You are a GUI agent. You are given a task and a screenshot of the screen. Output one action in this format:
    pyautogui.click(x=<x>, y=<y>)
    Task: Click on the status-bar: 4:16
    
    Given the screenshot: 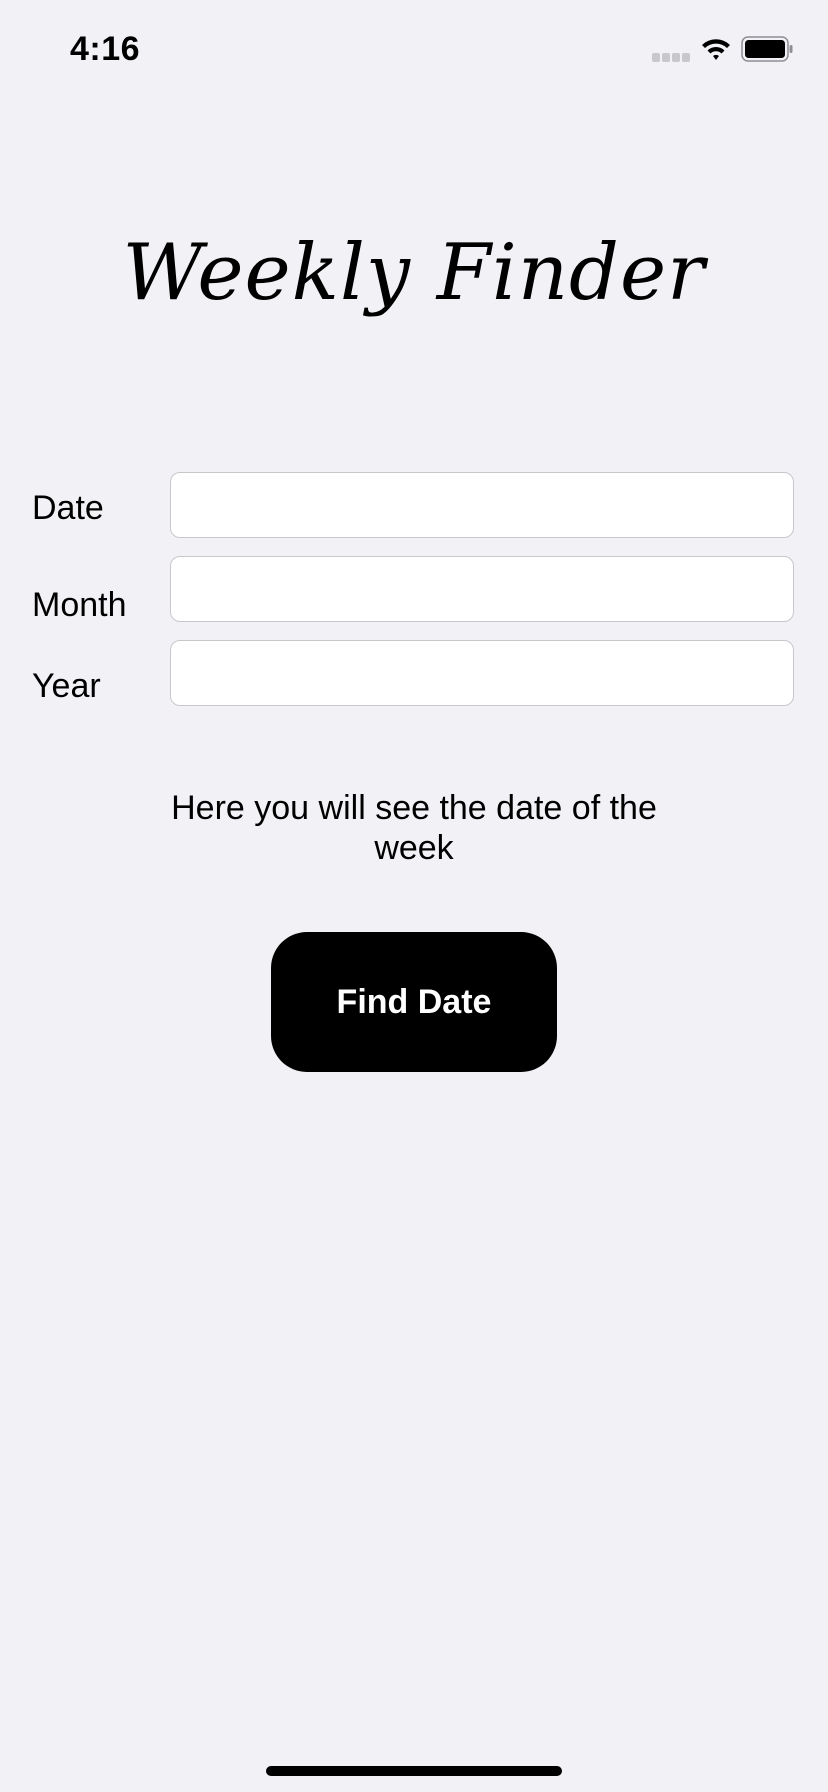 What is the action you would take?
    pyautogui.click(x=414, y=50)
    